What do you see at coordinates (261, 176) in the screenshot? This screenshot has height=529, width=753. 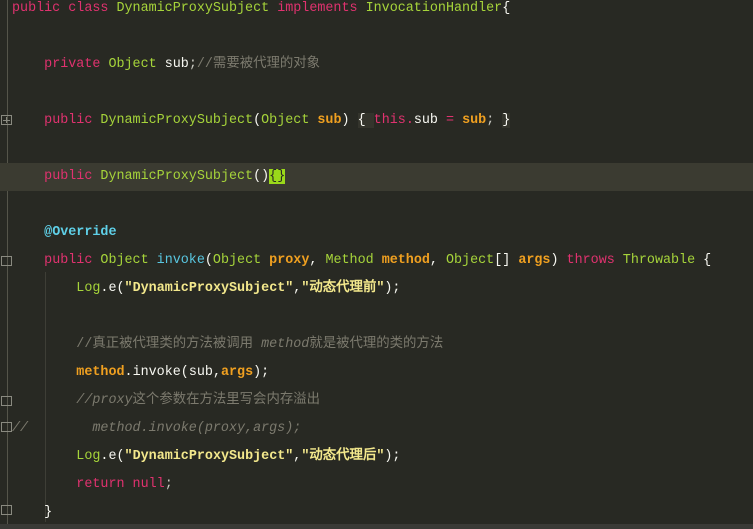 I see `code-token: ()` at bounding box center [261, 176].